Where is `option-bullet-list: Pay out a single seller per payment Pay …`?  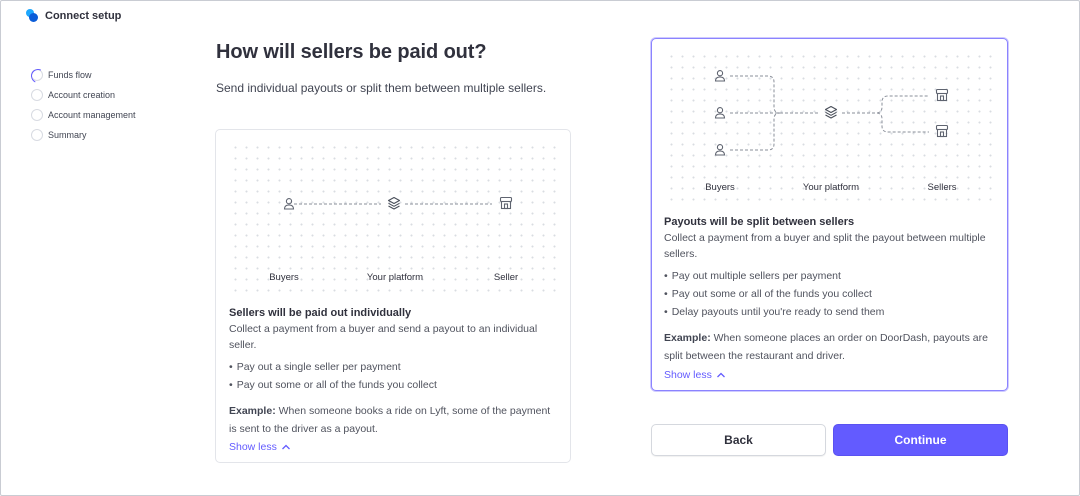 option-bullet-list: Pay out a single seller per payment Pay … is located at coordinates (396, 376).